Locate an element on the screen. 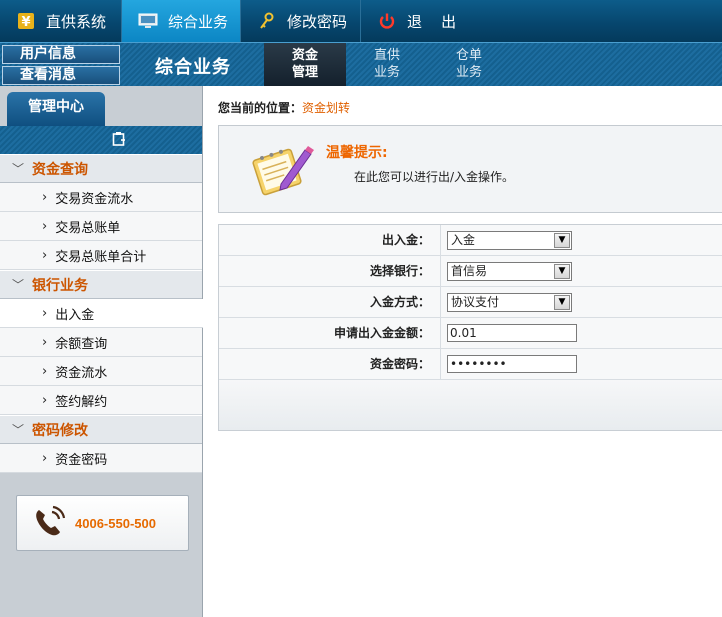 The width and height of the screenshot is (722, 617). form-row-method: 入金方式： 协议支付 ▼ is located at coordinates (470, 302).